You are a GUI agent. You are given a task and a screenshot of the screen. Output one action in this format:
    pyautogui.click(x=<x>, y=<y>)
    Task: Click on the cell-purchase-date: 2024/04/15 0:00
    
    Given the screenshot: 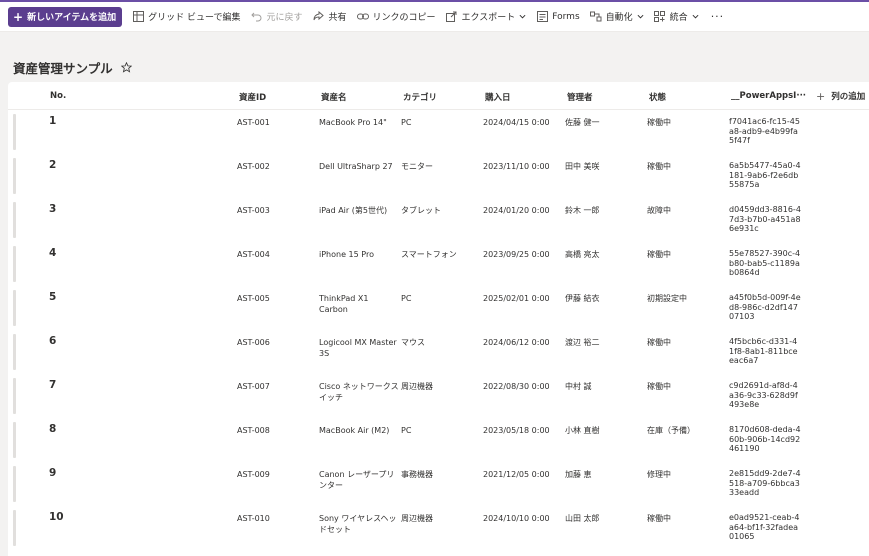 What is the action you would take?
    pyautogui.click(x=516, y=122)
    